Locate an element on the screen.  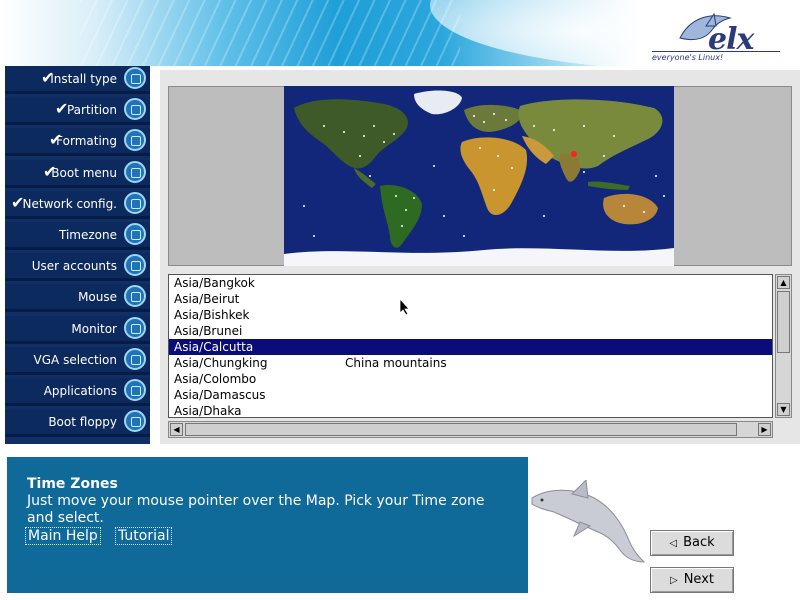
sidebar-item-label: Monitor is located at coordinates (94, 328).